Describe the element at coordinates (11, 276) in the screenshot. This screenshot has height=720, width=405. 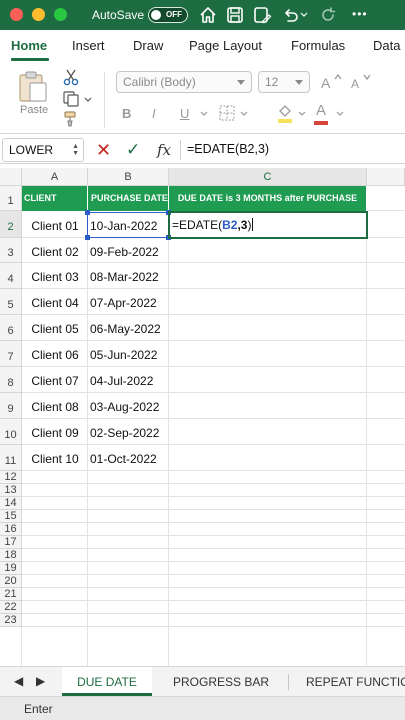
I see `row-header: 4` at that location.